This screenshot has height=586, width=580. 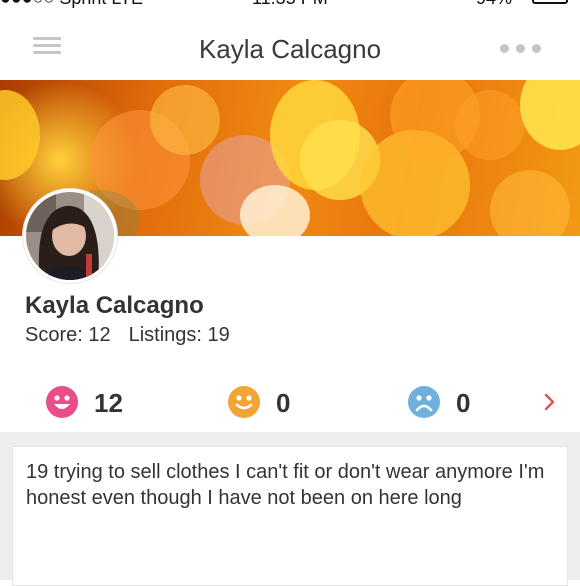 I want to click on neutral-face-icon, so click(x=244, y=402).